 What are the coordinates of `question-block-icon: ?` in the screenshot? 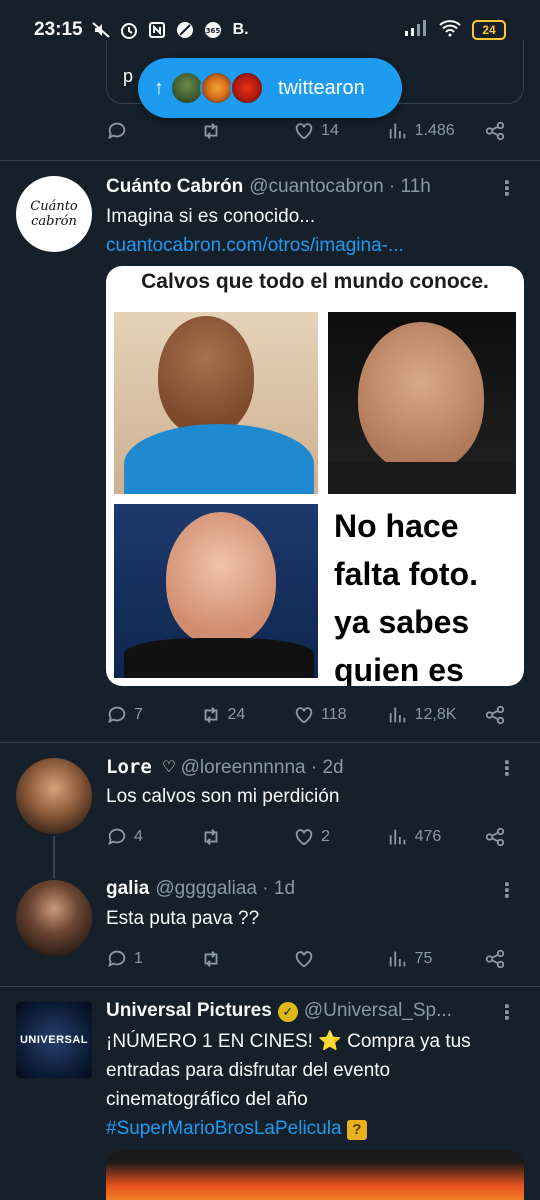 It's located at (356, 1130).